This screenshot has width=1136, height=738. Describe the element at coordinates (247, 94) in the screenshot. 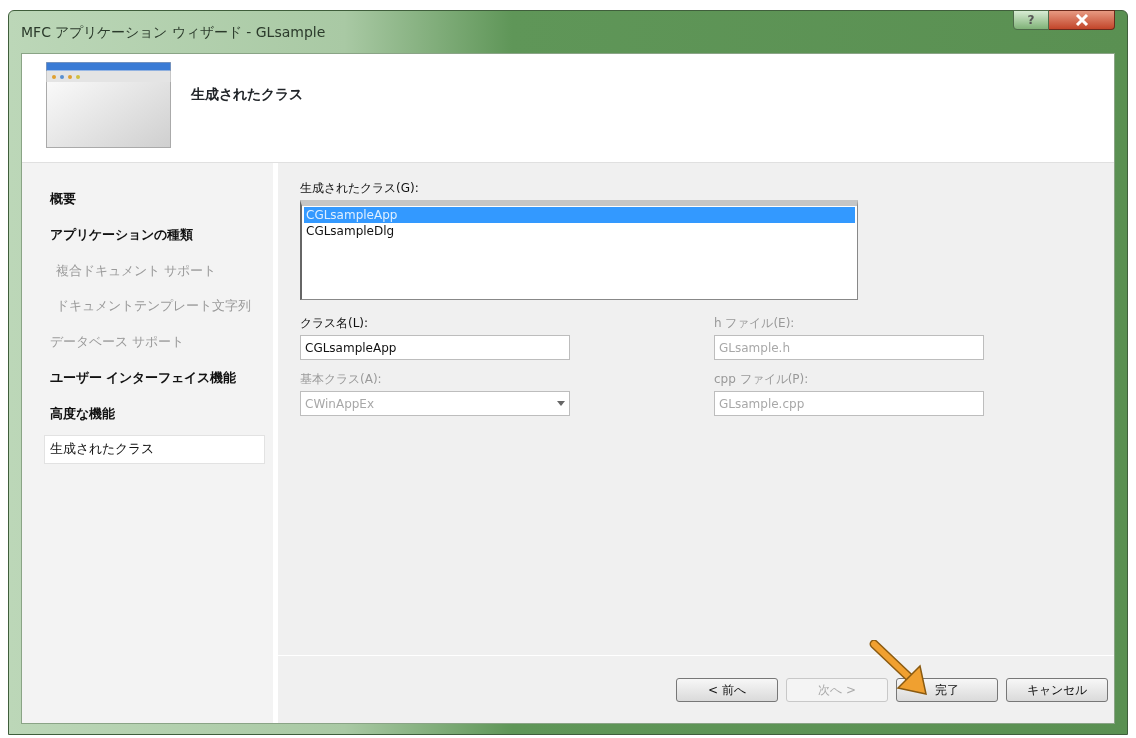

I see `page-title: 生成されたクラス` at that location.